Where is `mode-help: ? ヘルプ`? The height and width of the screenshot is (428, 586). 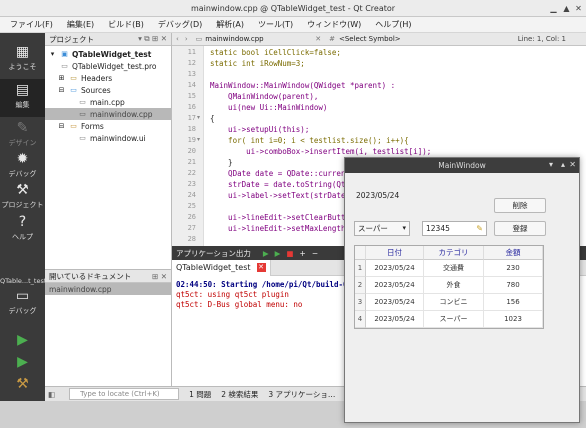 mode-help: ? ヘルプ is located at coordinates (22, 230).